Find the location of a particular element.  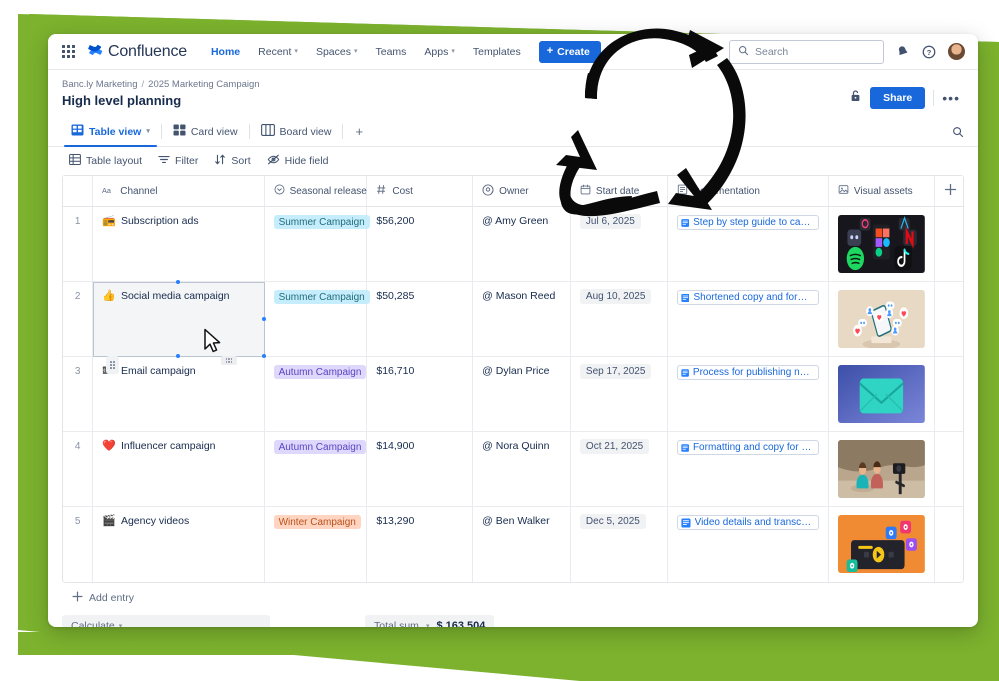

breadcrumb-item-parent: 2025 Marketing Campaign is located at coordinates (203, 84).